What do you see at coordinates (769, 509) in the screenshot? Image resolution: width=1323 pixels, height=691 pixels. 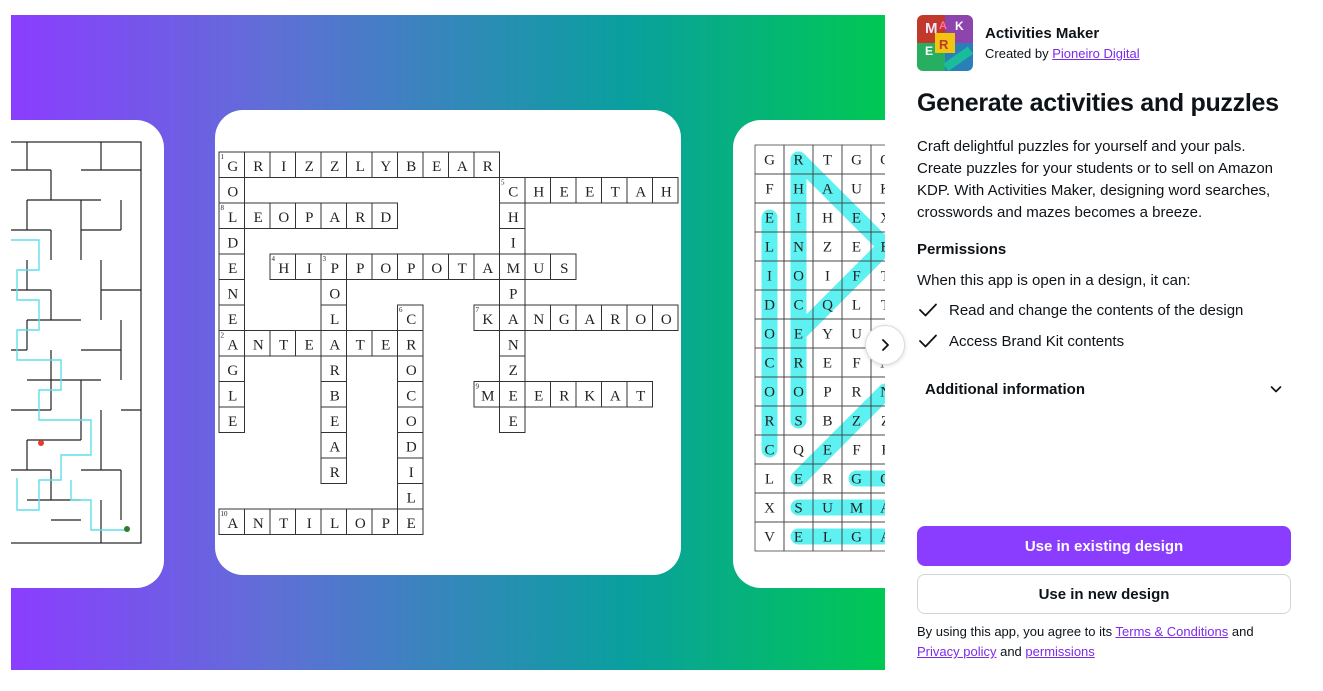 I see `wordsearch-letter: X` at bounding box center [769, 509].